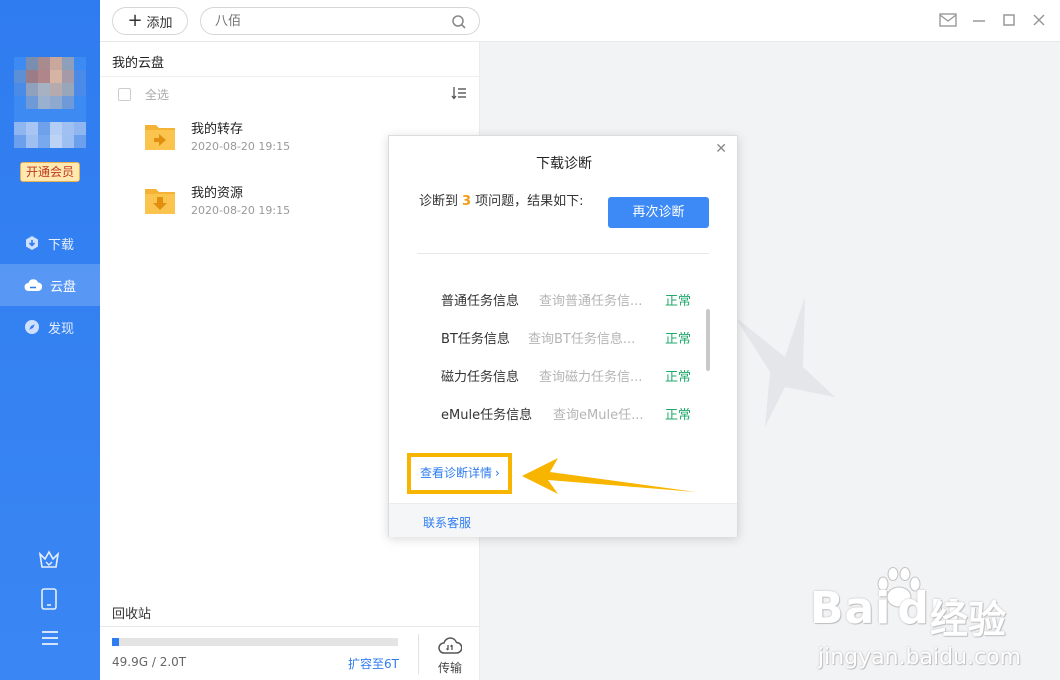  I want to click on summary-prefix: 诊断到, so click(439, 201).